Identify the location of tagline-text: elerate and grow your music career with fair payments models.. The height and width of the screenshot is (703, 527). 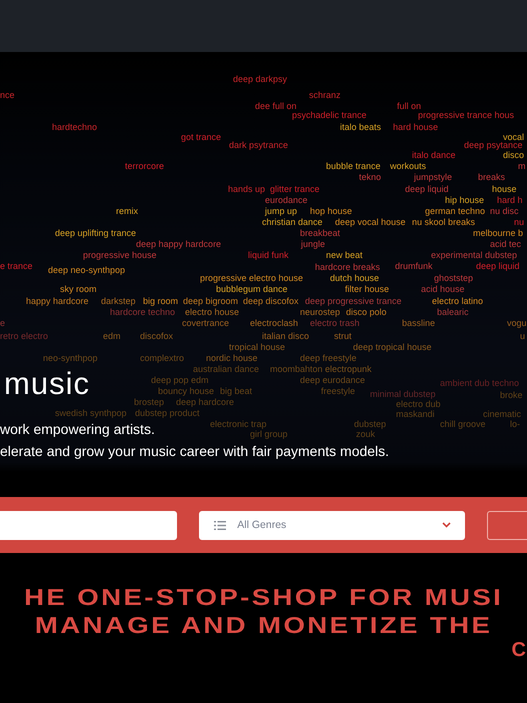
(195, 451).